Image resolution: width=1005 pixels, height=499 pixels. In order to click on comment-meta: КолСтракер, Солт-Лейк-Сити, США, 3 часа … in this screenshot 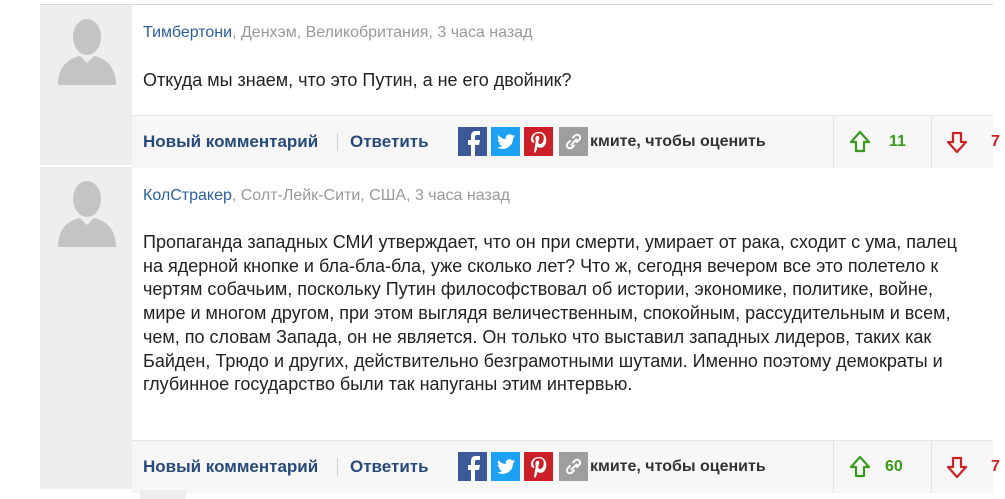, I will do `click(326, 196)`.